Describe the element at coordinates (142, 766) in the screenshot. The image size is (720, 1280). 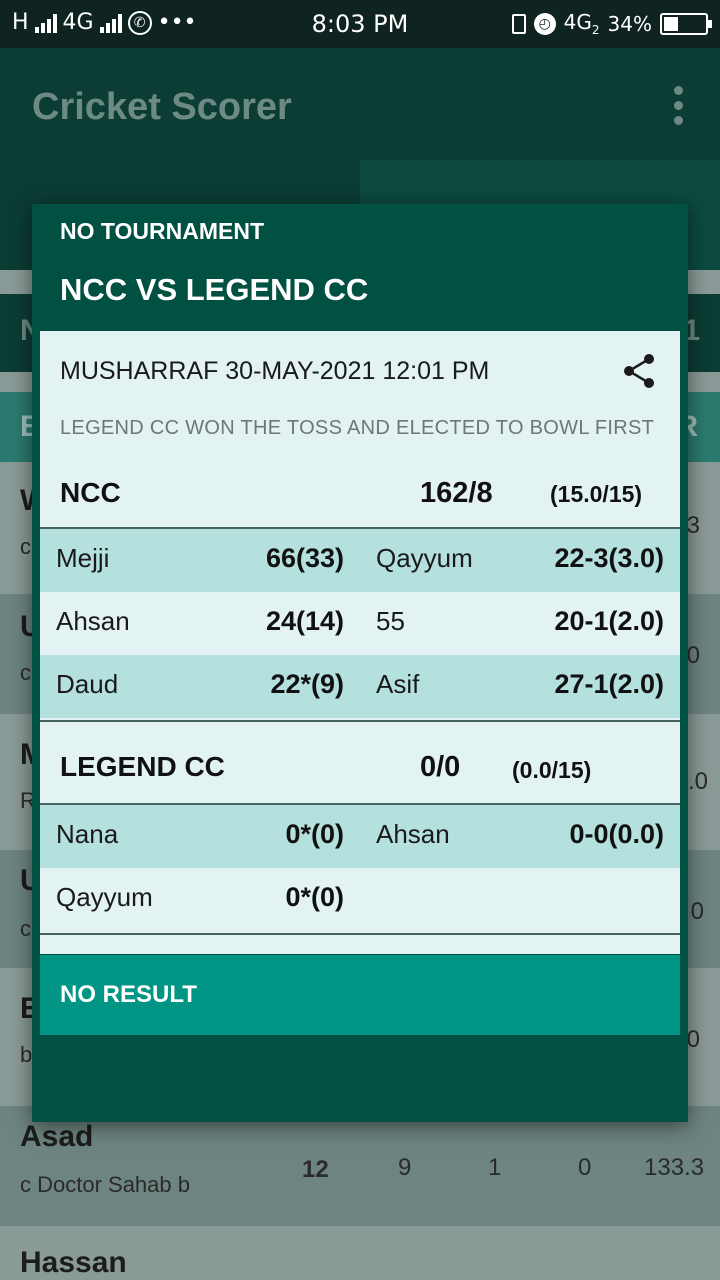
I see `team-2-name: LEGEND CC` at that location.